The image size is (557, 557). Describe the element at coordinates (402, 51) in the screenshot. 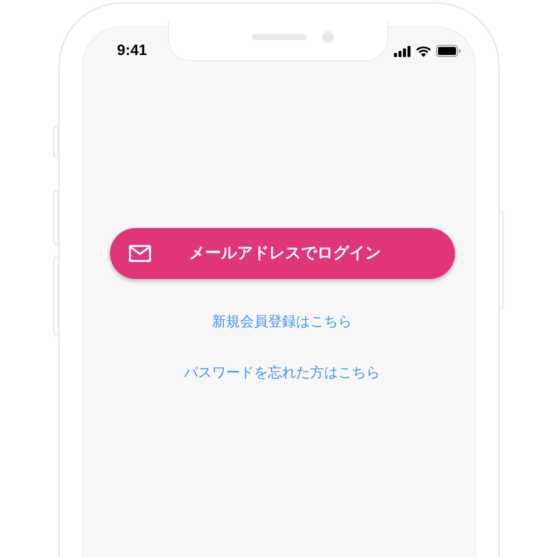

I see `signal-icon` at that location.